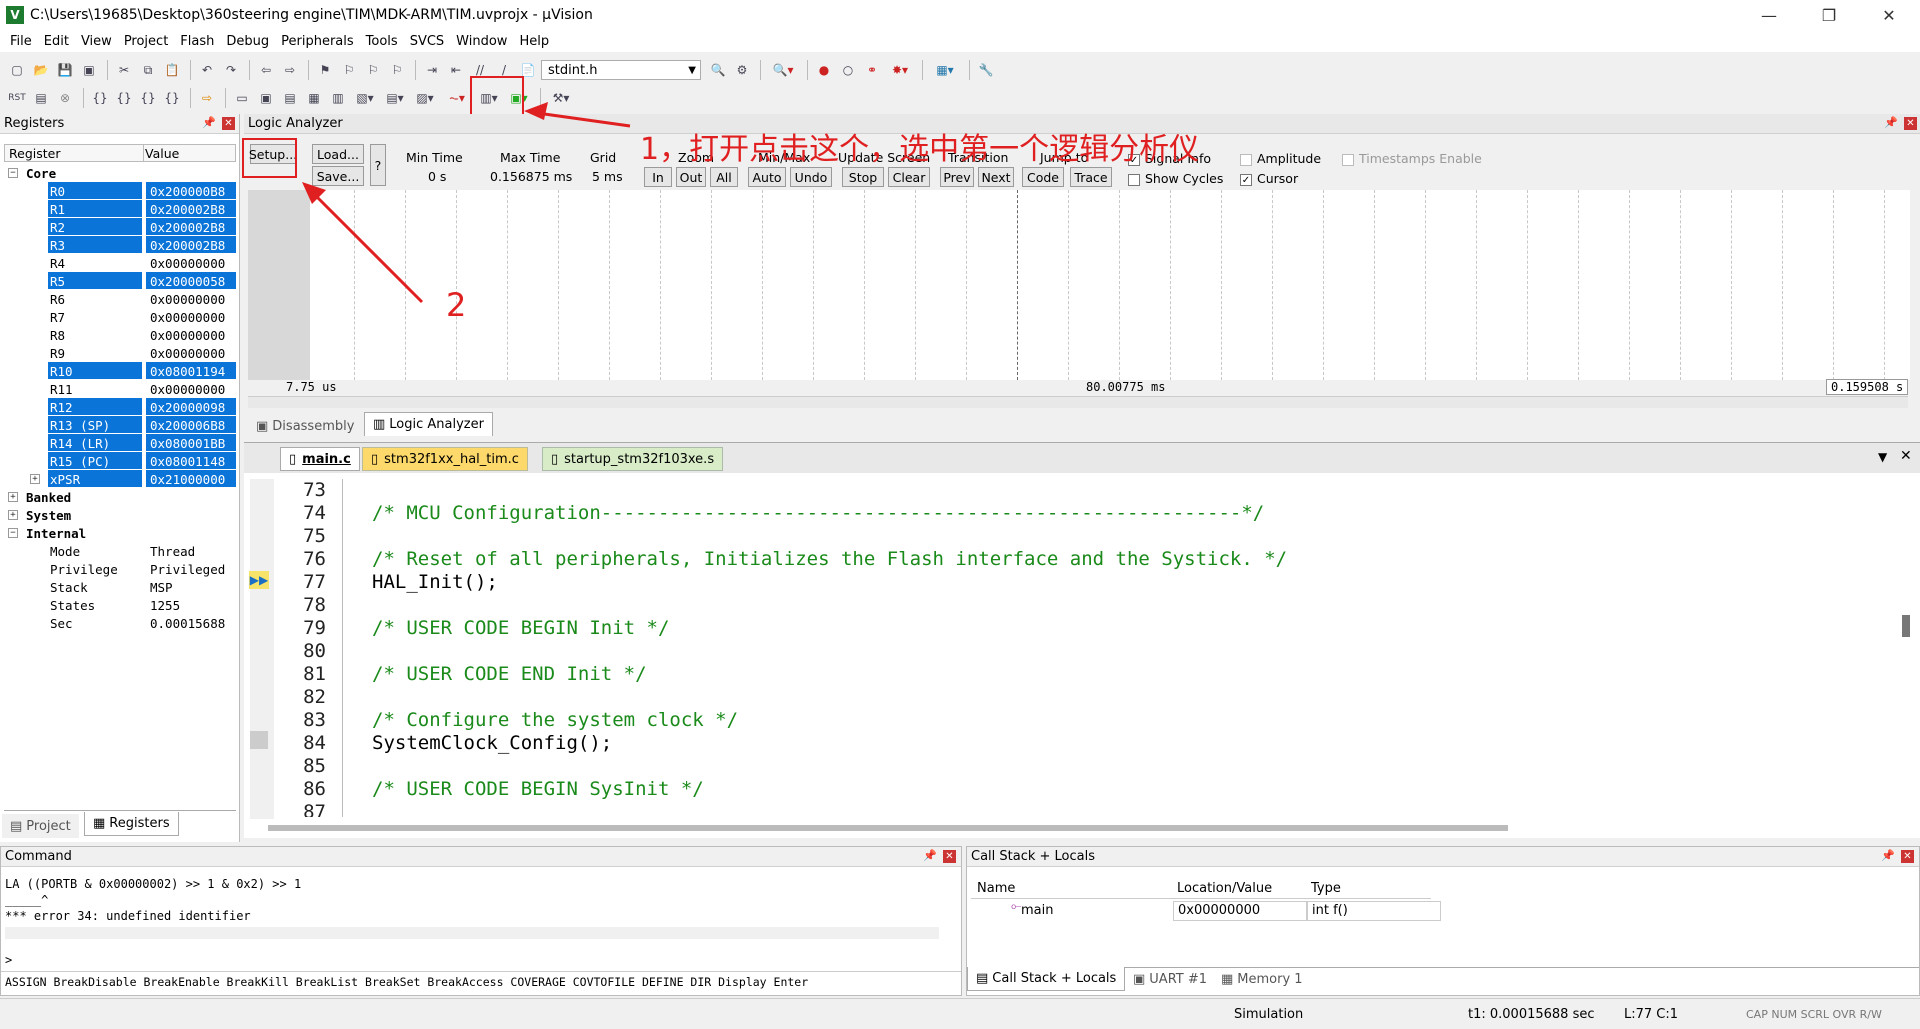  I want to click on menu-window: Window, so click(481, 41).